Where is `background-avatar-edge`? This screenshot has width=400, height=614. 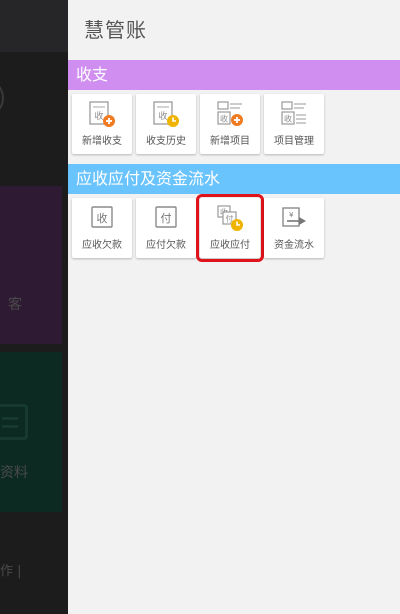 background-avatar-edge is located at coordinates (2, 98).